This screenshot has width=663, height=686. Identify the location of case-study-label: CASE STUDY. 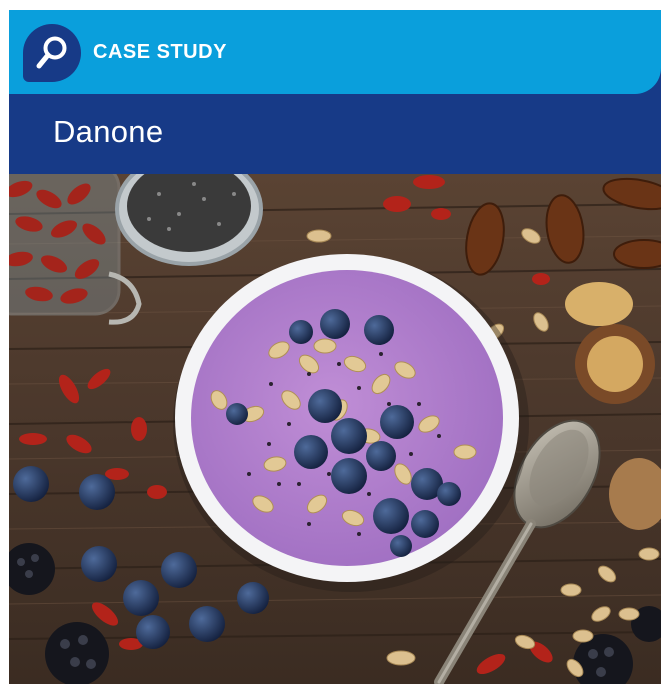
(160, 52).